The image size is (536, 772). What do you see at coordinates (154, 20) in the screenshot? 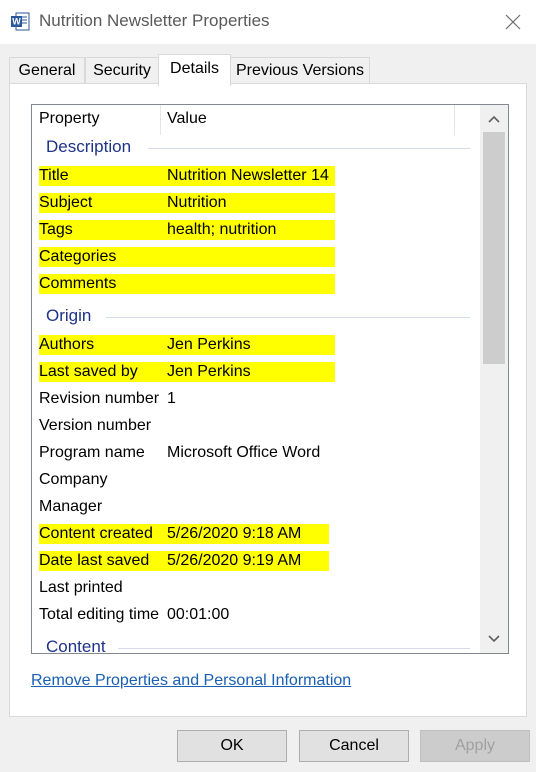
I see `window-title: Nutrition Newsletter Properties` at bounding box center [154, 20].